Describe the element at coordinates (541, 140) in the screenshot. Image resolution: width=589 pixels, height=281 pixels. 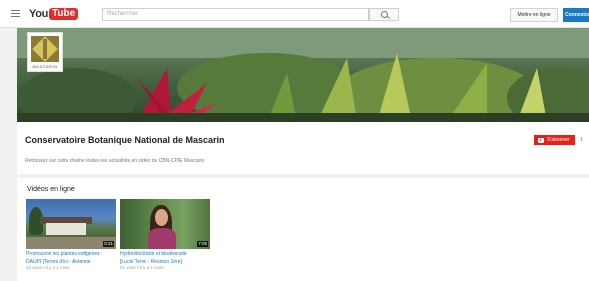
I see `youtube-play-icon` at that location.